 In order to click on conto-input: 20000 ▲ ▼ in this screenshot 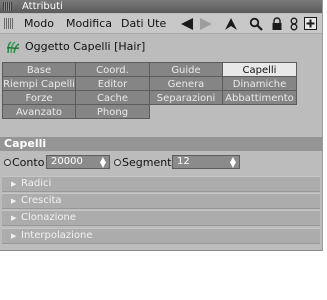, I will do `click(78, 162)`.